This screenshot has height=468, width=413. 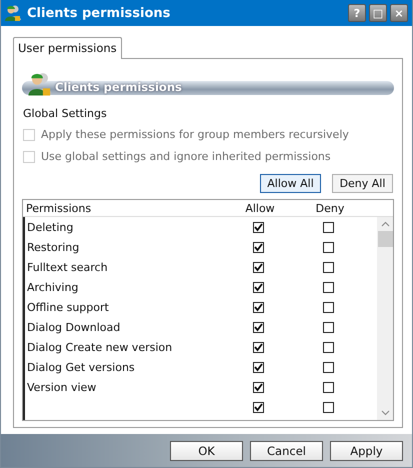 I want to click on permission-name: Fulltext search, so click(x=67, y=267).